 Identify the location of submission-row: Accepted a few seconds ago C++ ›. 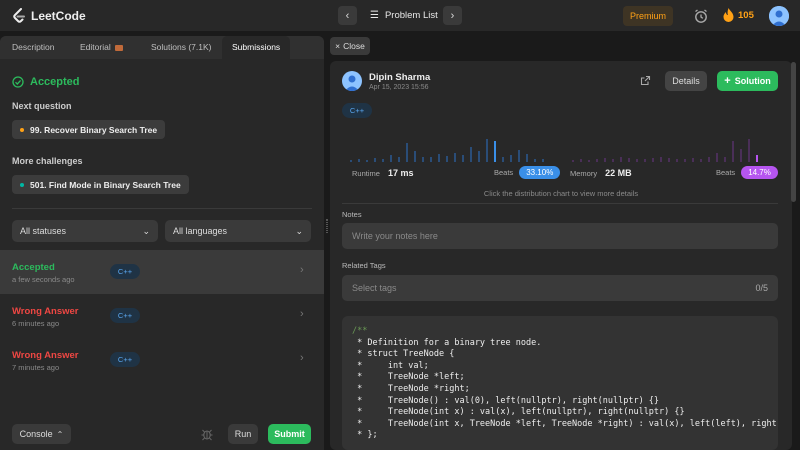
(162, 272).